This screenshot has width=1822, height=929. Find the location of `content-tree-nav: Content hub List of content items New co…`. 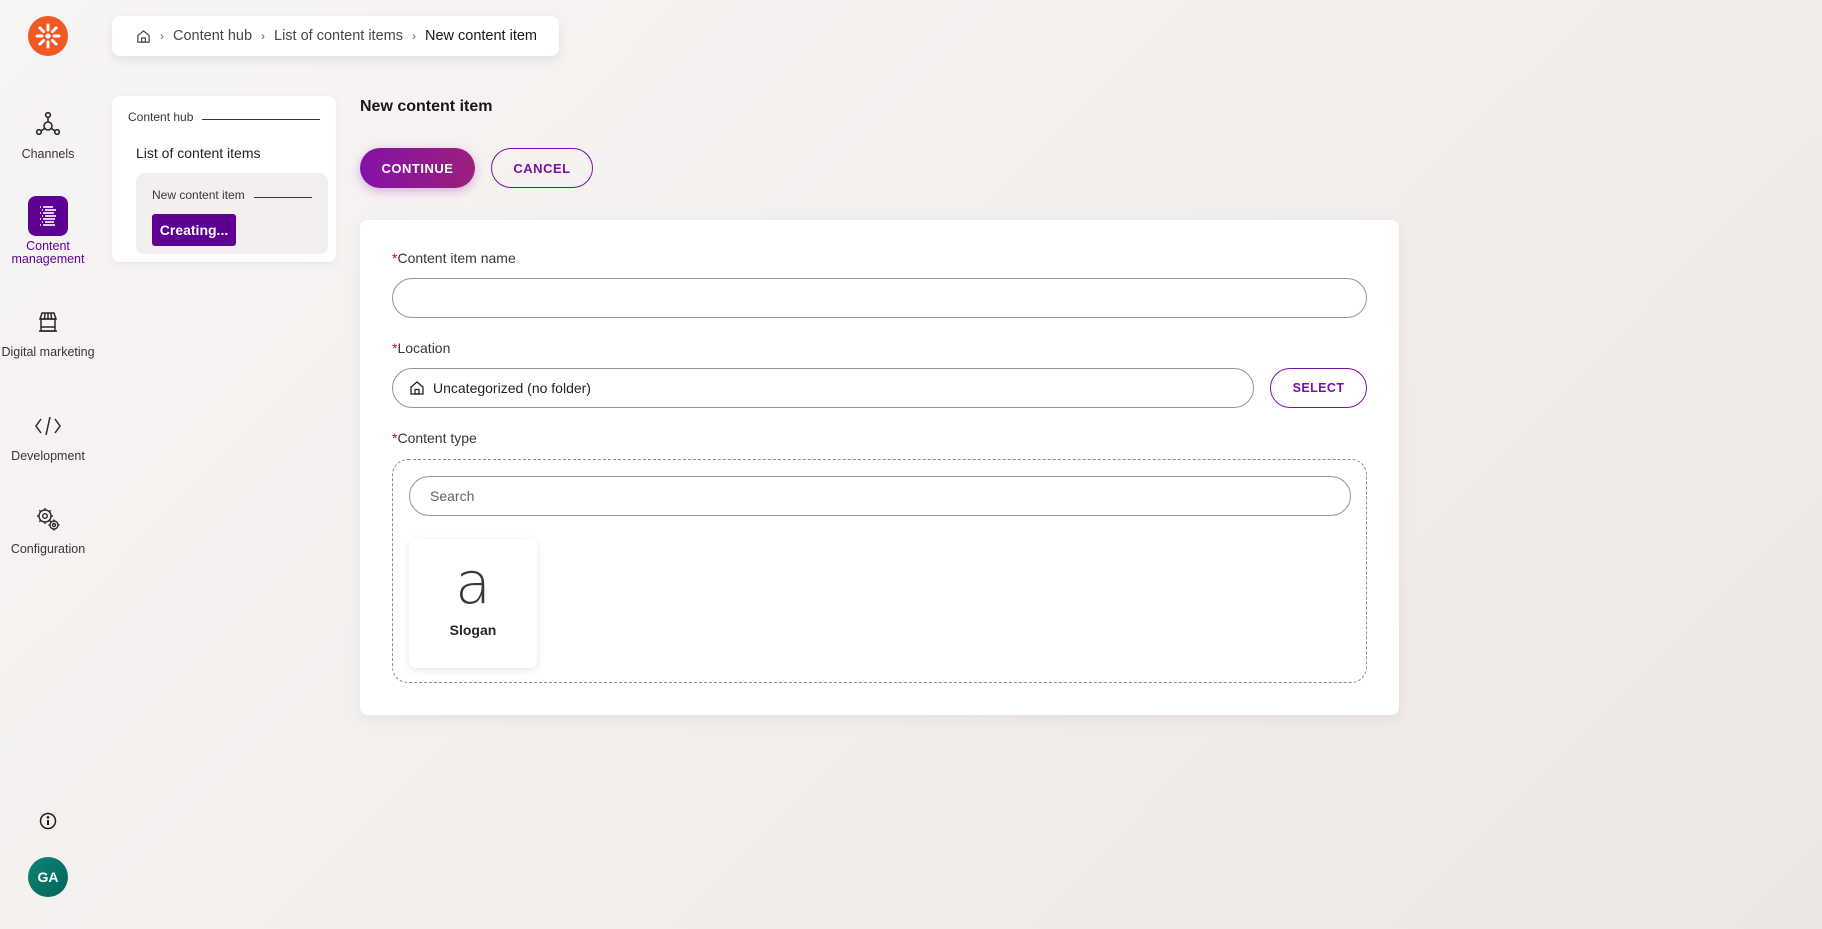

content-tree-nav: Content hub List of content items New co… is located at coordinates (224, 179).